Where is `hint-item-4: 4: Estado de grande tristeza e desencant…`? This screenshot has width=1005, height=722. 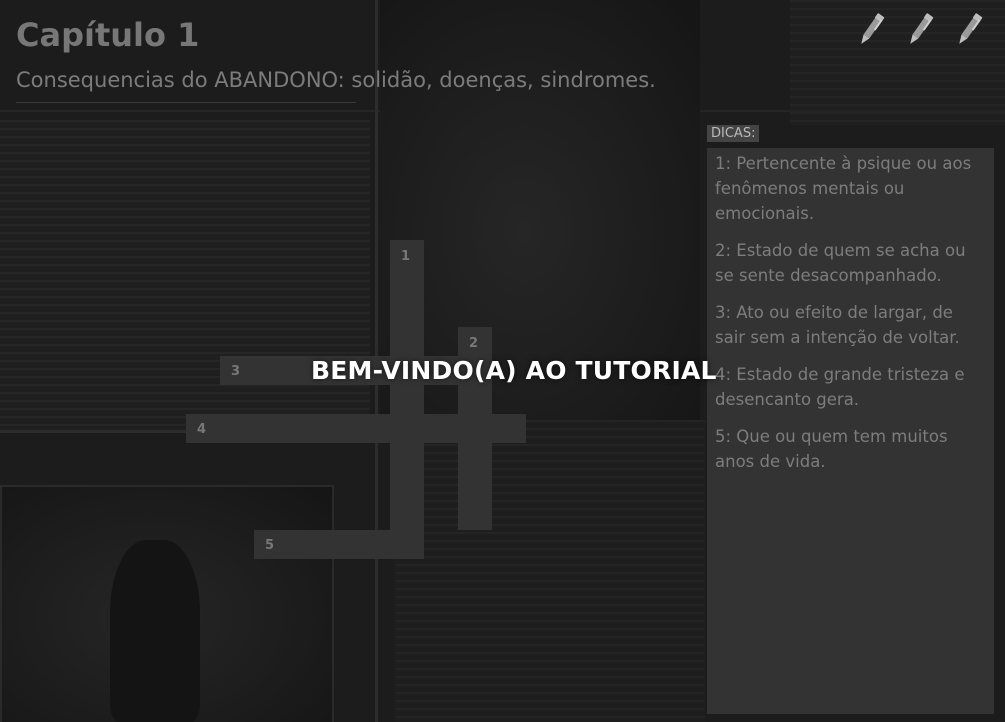
hint-item-4: 4: Estado de grande tristeza e desencant… is located at coordinates (840, 387).